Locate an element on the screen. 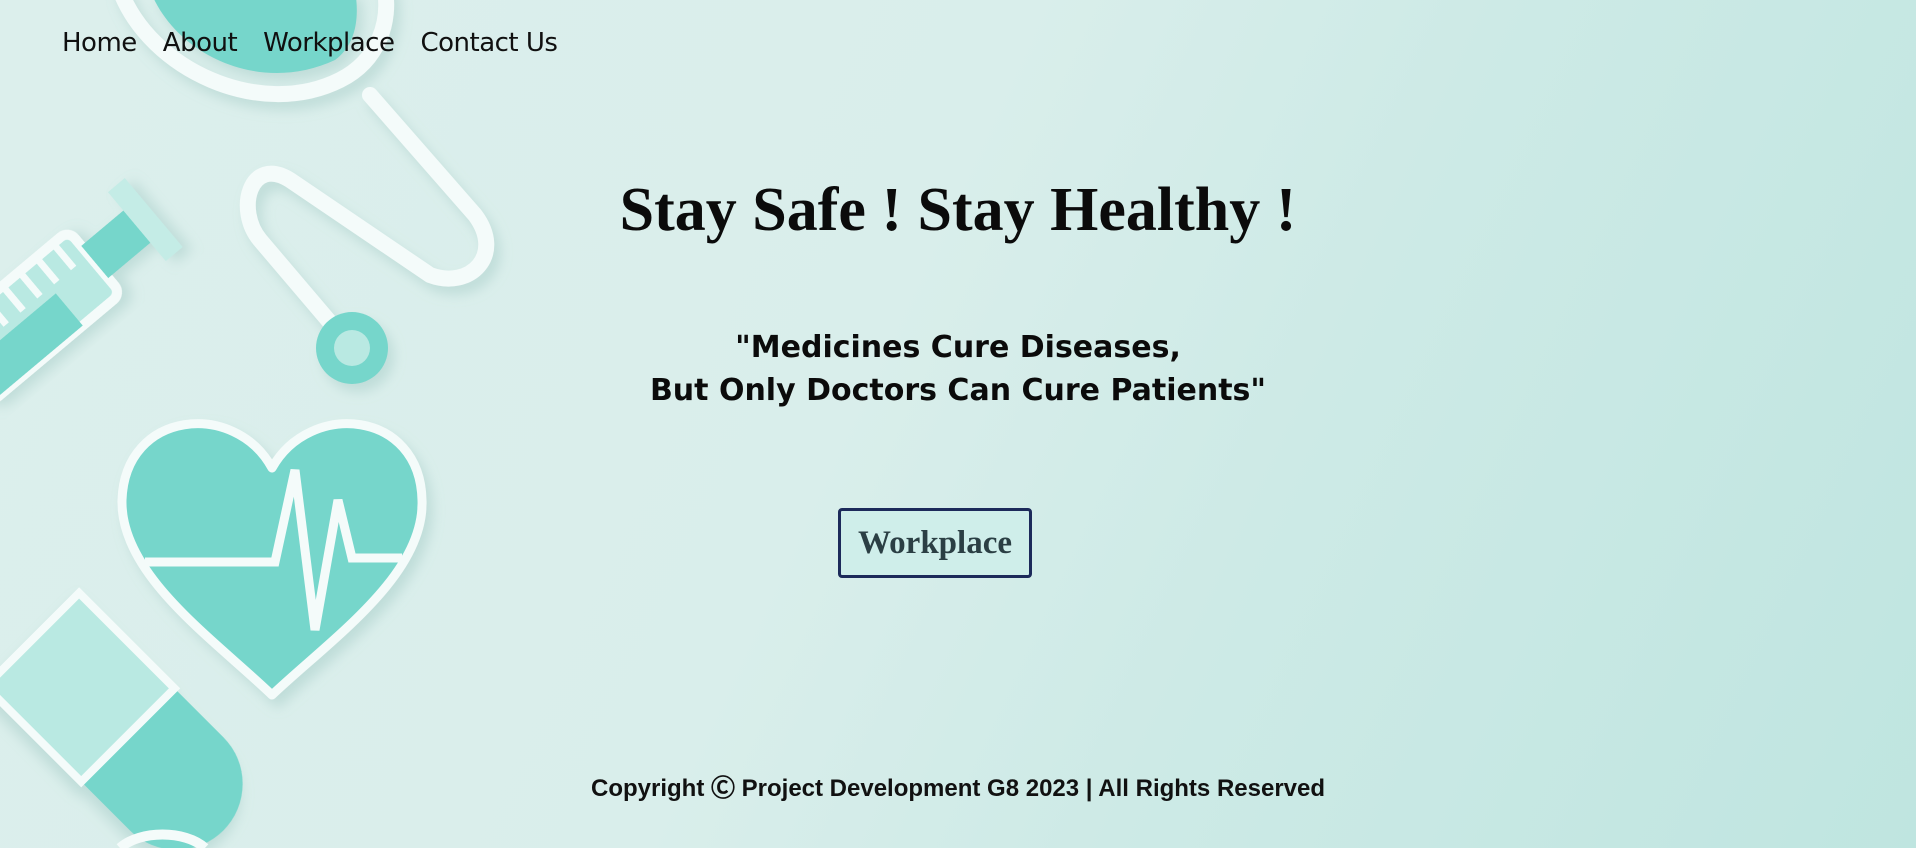 The image size is (1916, 848). nav-contact-link: Contact Us is located at coordinates (489, 43).